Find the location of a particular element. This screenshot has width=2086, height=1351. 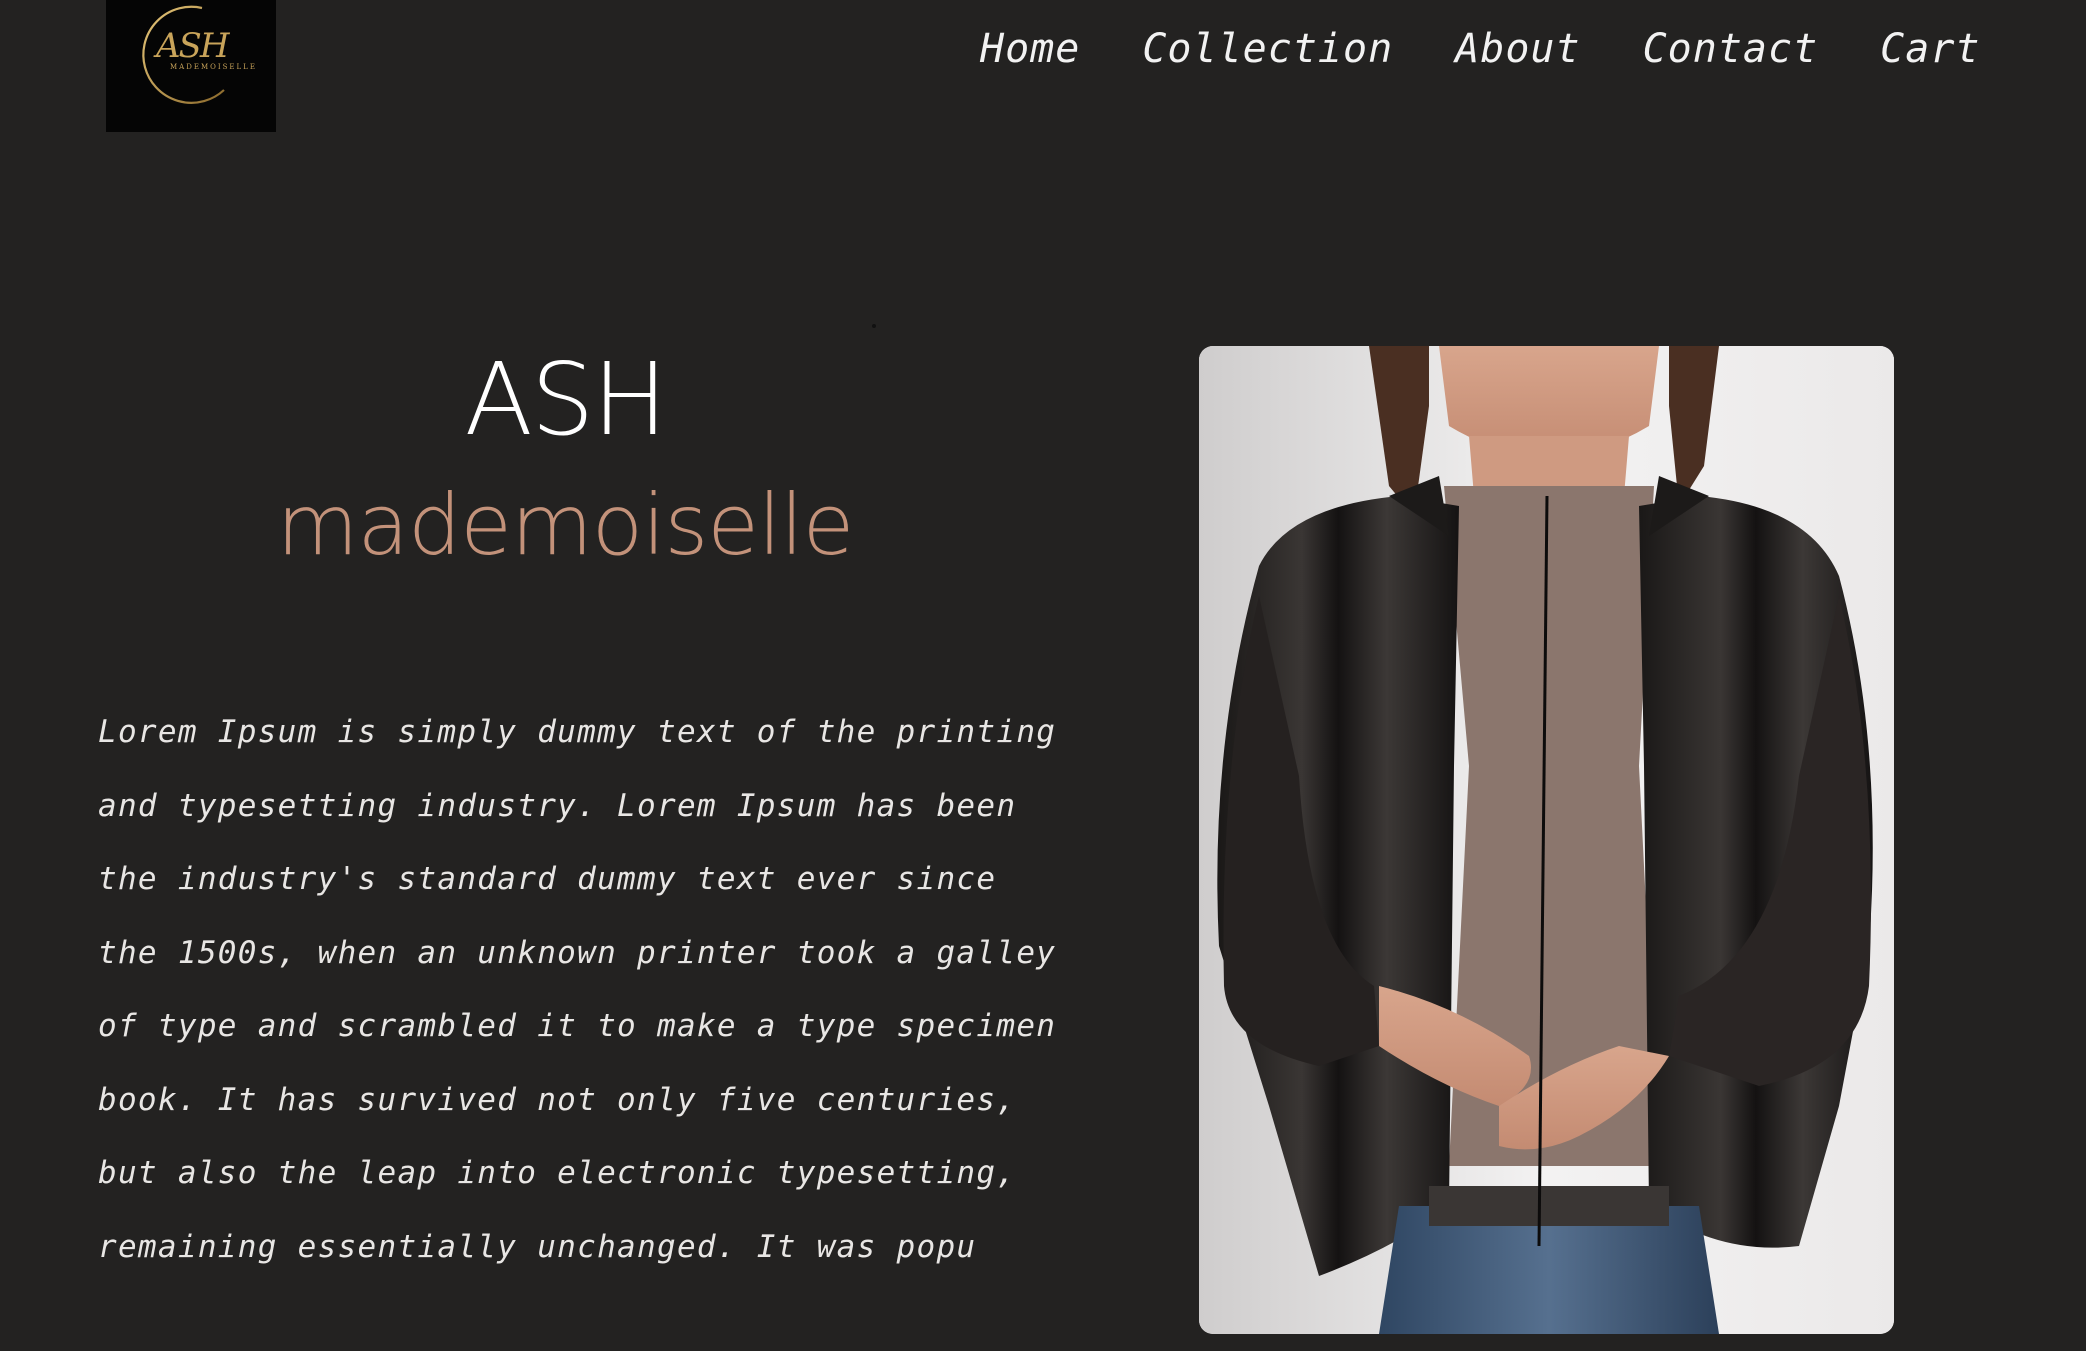

nav-about-link: About is located at coordinates (1517, 49).